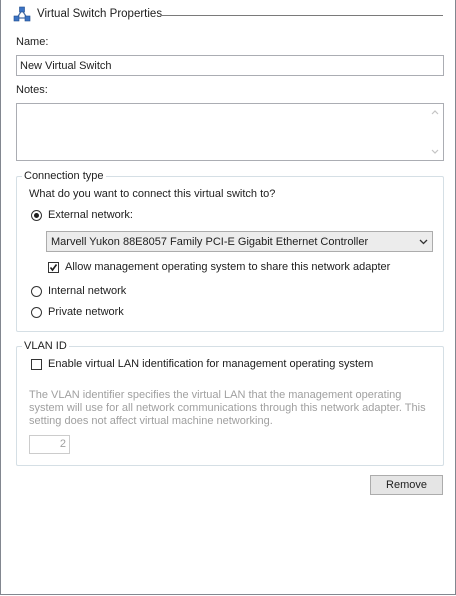  Describe the element at coordinates (32, 90) in the screenshot. I see `notes-label: Notes:` at that location.